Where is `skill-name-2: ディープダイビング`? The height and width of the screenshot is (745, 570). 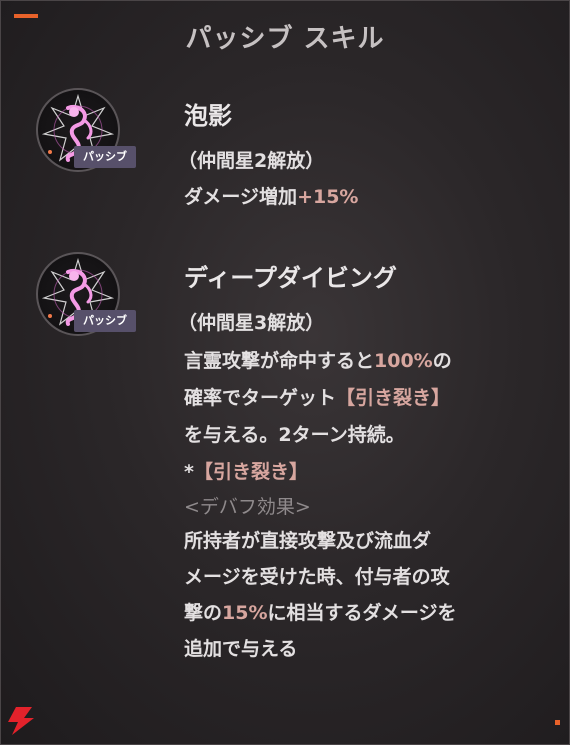
skill-name-2: ディープダイビング is located at coordinates (290, 278).